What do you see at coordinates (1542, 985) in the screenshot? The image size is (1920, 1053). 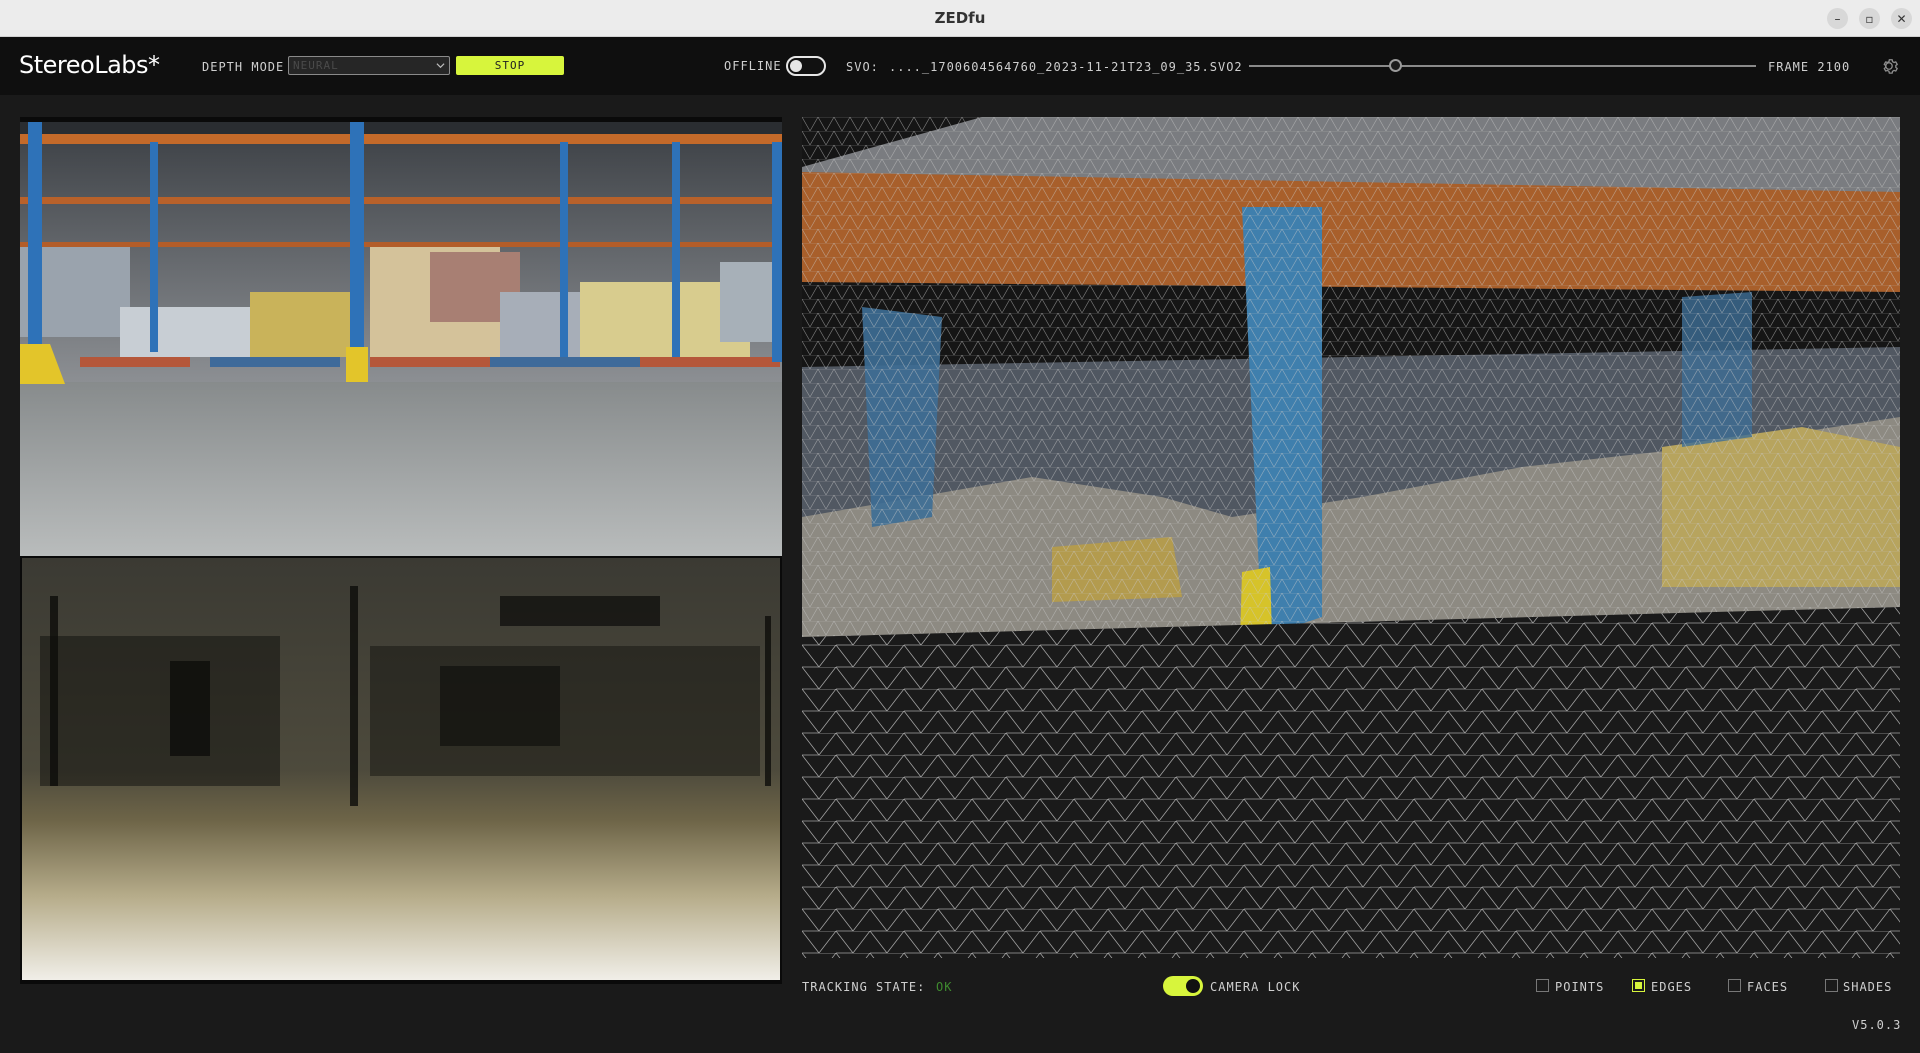 I see `points-checkbox` at bounding box center [1542, 985].